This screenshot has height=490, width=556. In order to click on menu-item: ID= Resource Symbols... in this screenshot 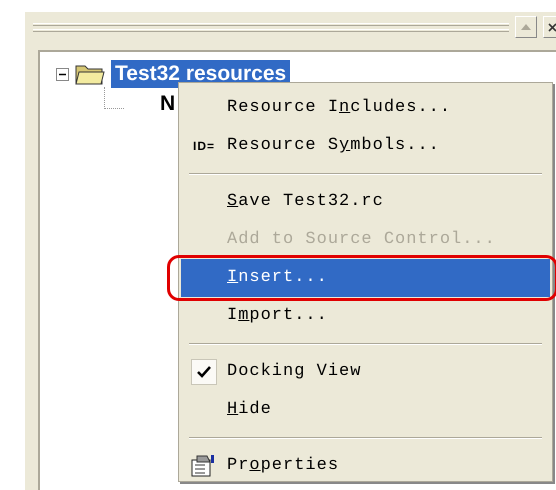, I will do `click(365, 146)`.